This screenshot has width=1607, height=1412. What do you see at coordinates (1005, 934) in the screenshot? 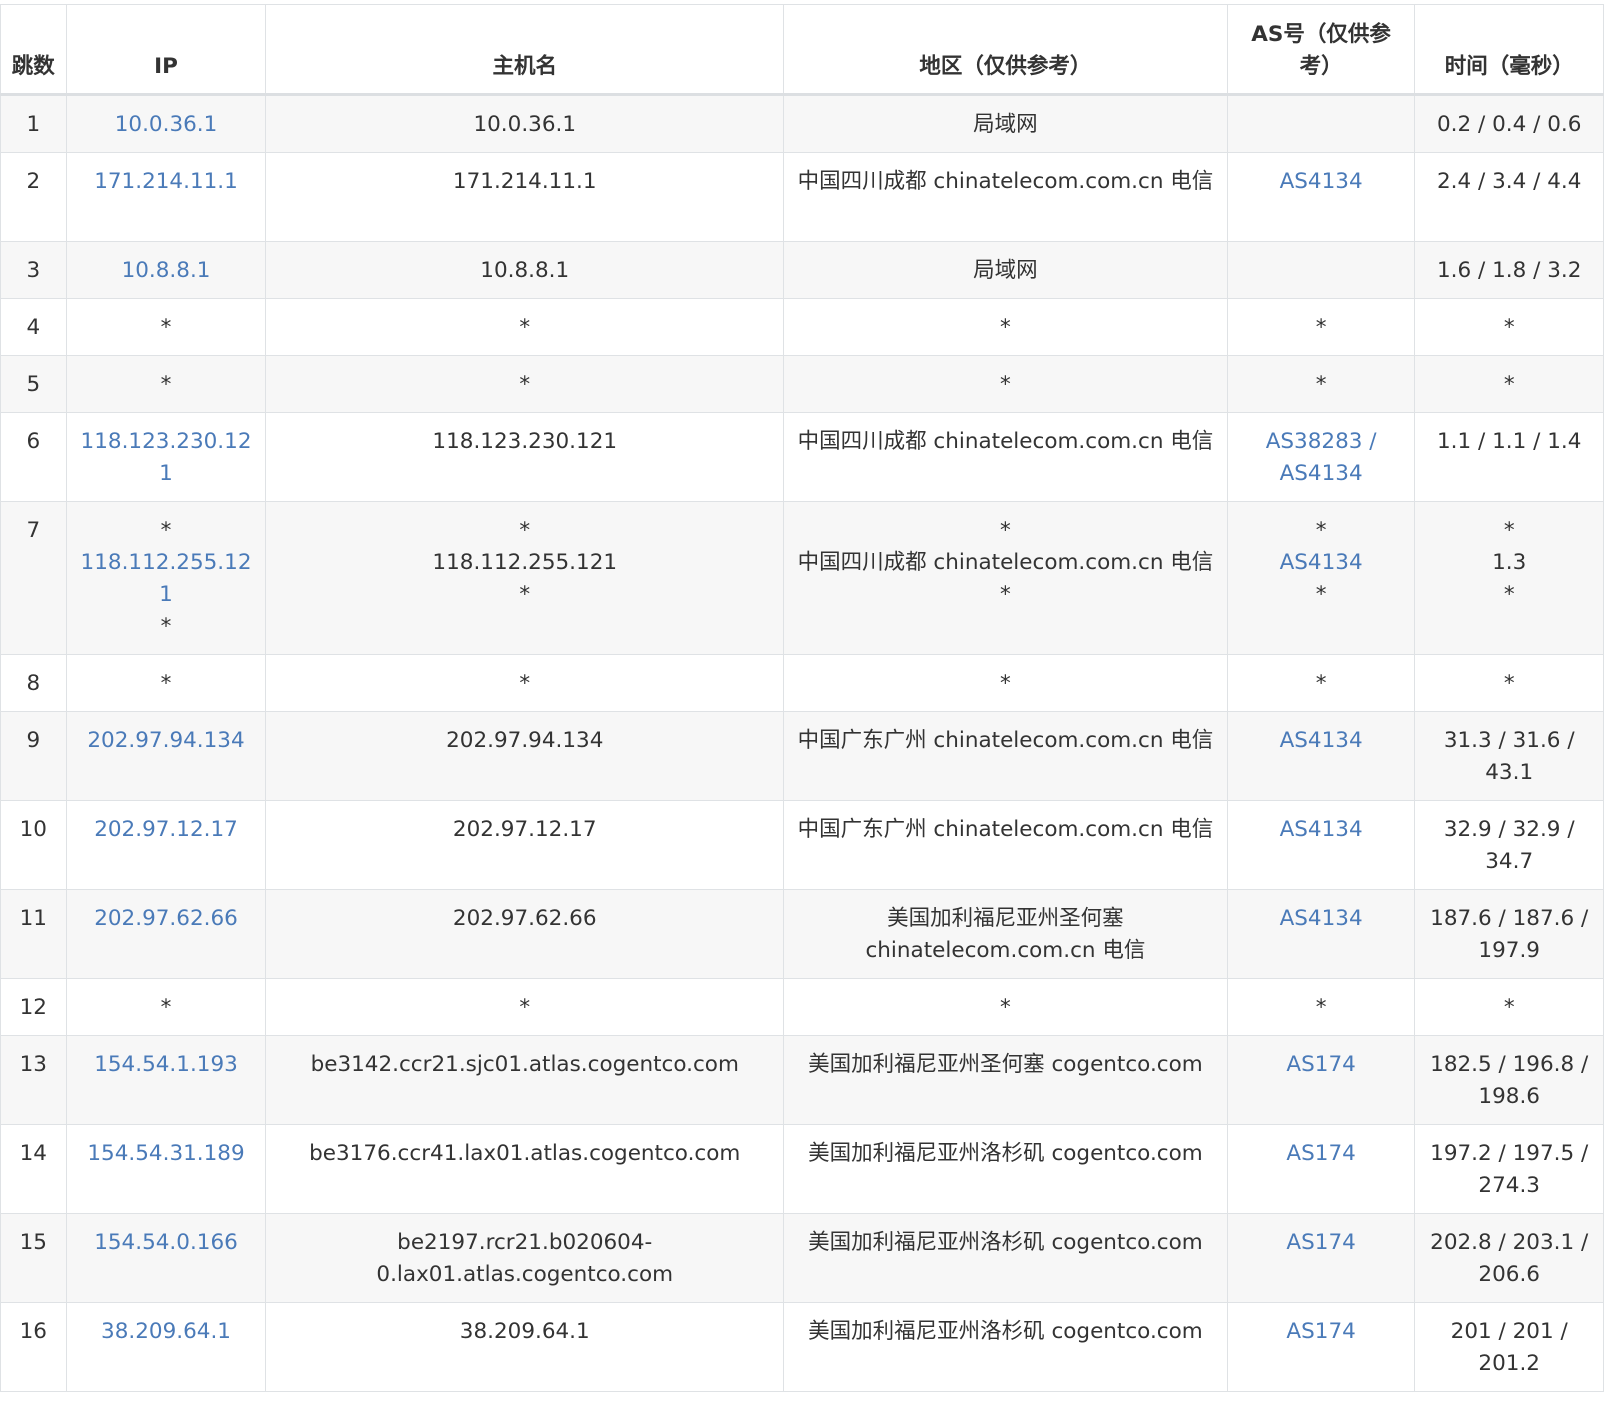
I see `cell-region: 美国加利福尼亚州圣何塞 chinatelecom.com.cn 电信` at bounding box center [1005, 934].